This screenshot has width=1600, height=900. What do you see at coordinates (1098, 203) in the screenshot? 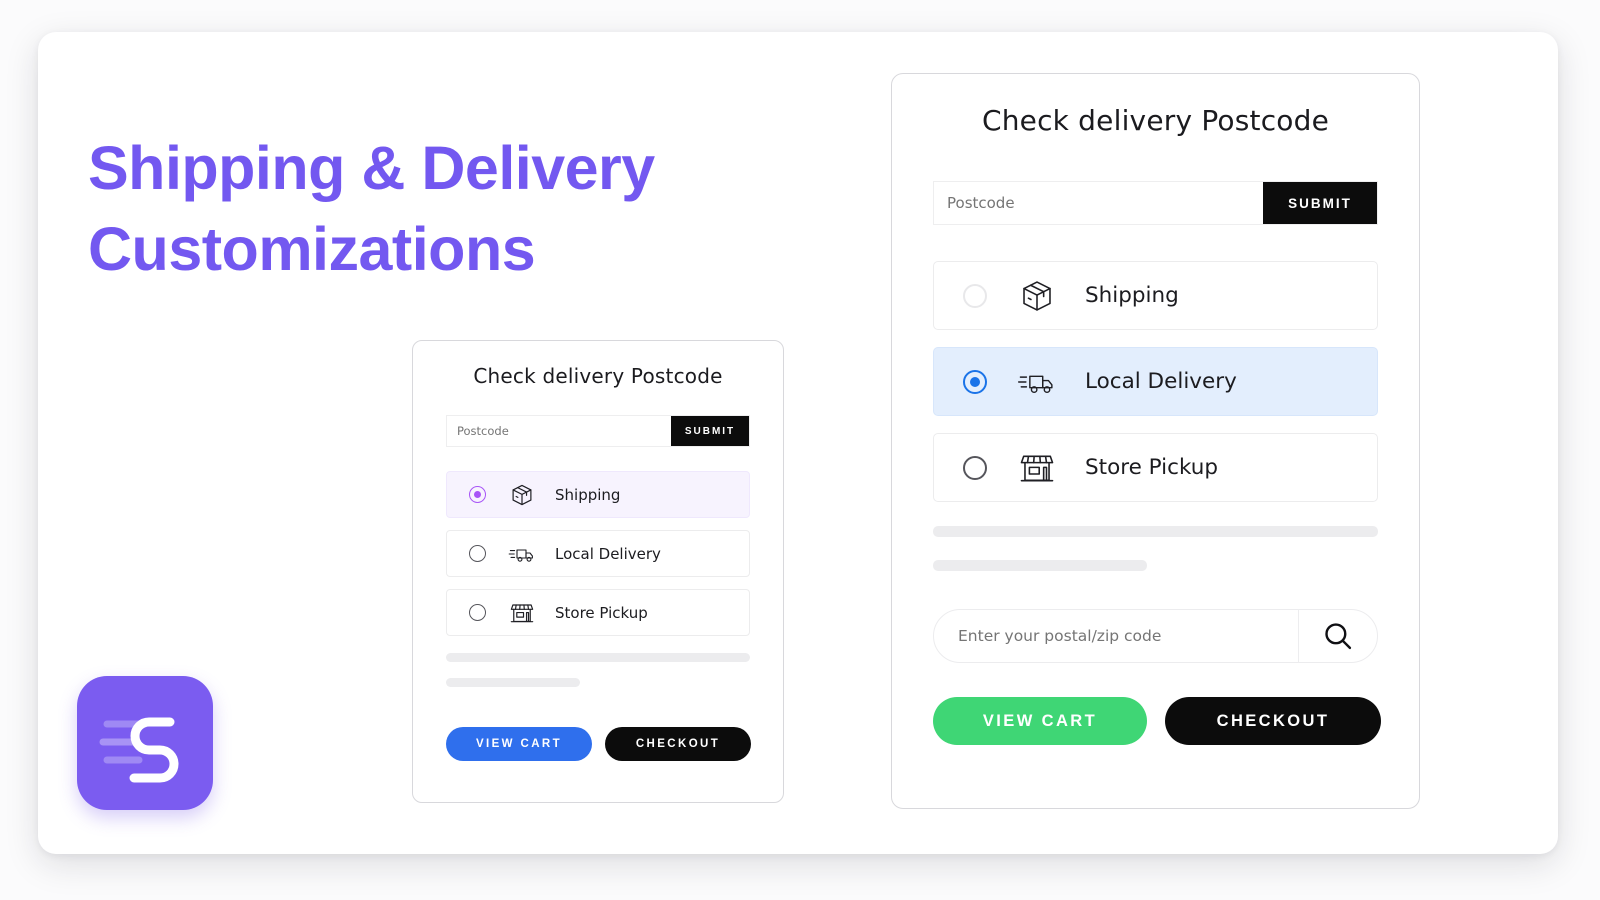
I see `postcode-input-large` at bounding box center [1098, 203].